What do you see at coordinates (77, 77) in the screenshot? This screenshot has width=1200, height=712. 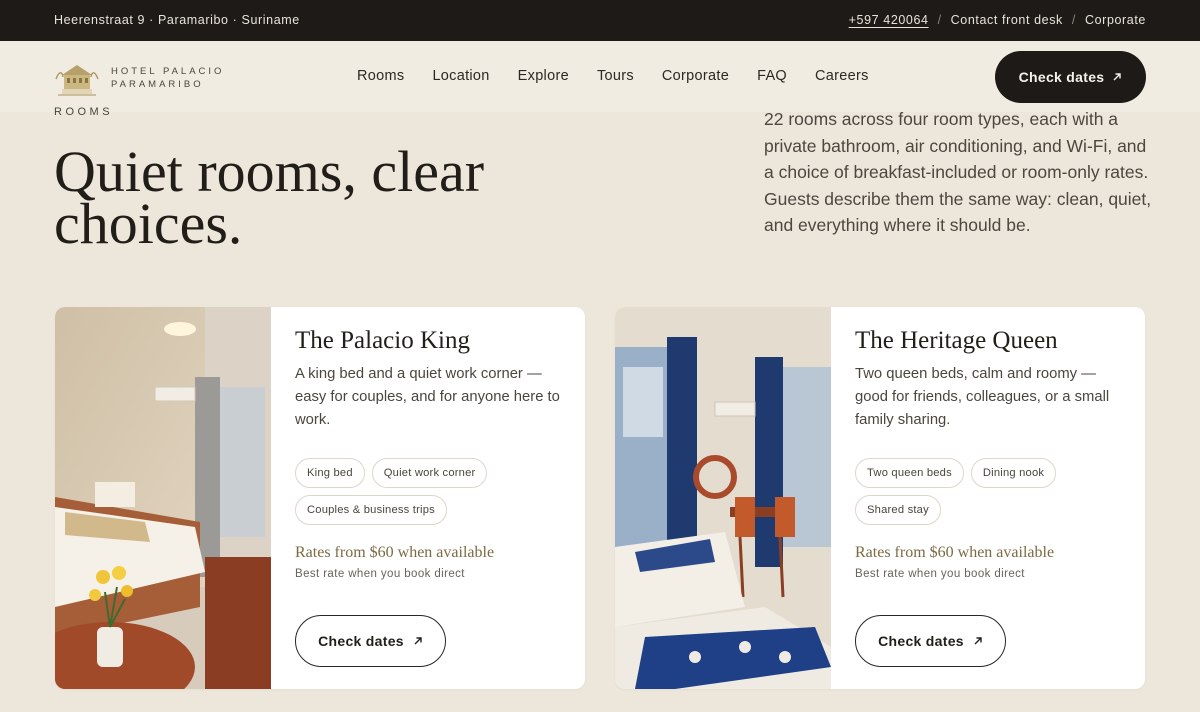 I see `hotel-building-crest-icon` at bounding box center [77, 77].